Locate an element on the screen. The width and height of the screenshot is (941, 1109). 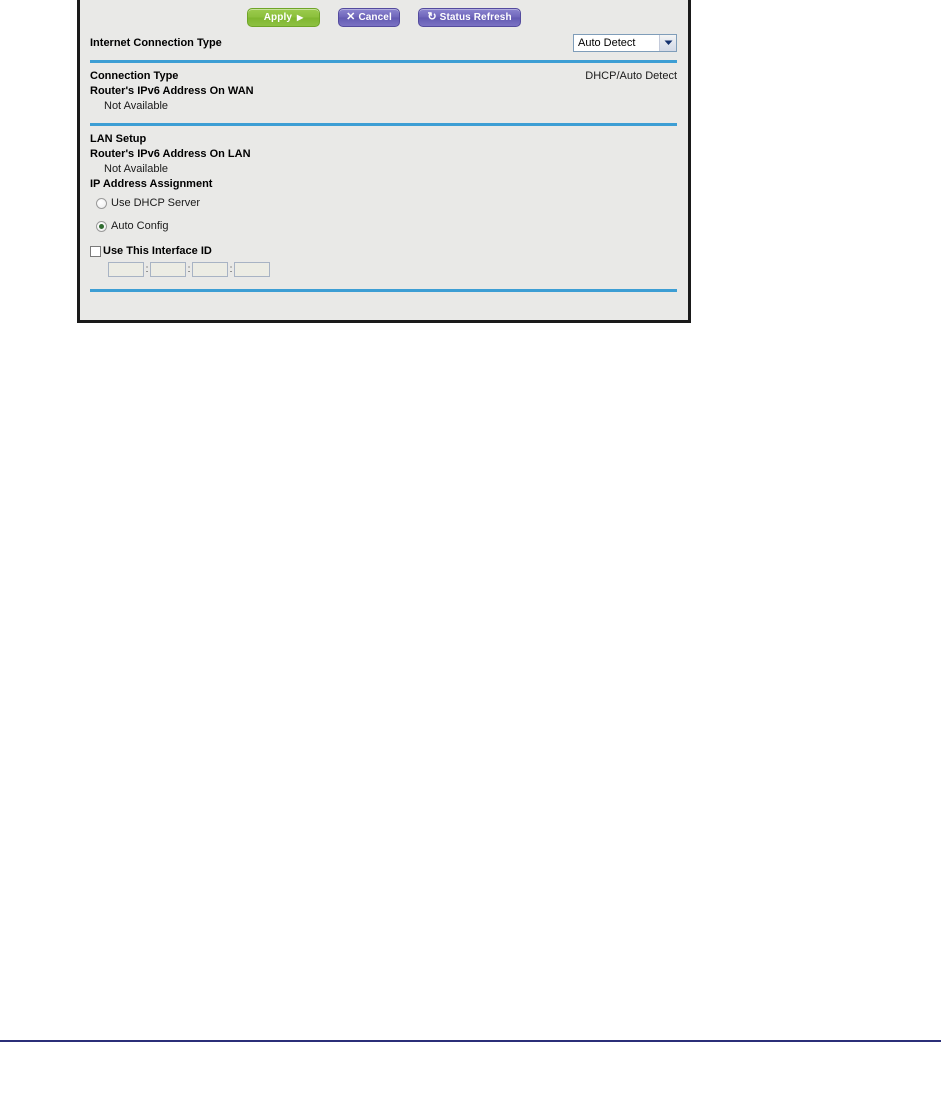
connection-type-row: Connection Type DHCP/Auto Detect is located at coordinates (383, 76).